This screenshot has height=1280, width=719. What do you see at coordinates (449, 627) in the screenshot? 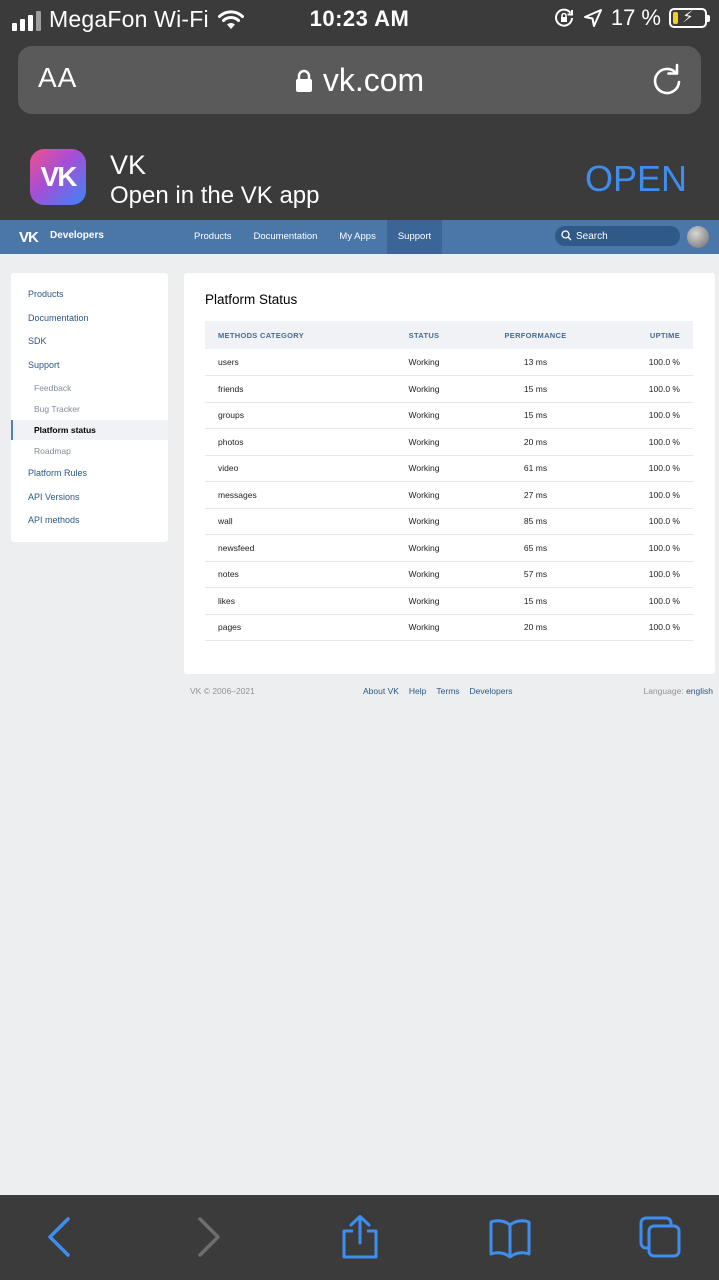
I see `table-row: pages Working 20 ms 100.0 %` at bounding box center [449, 627].